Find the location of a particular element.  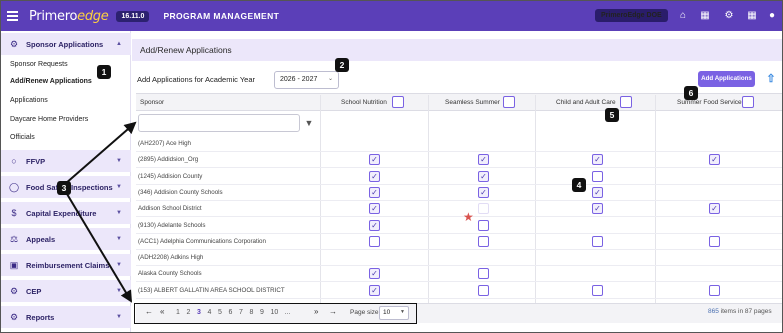

version-badge: 16.11.0 is located at coordinates (133, 16).